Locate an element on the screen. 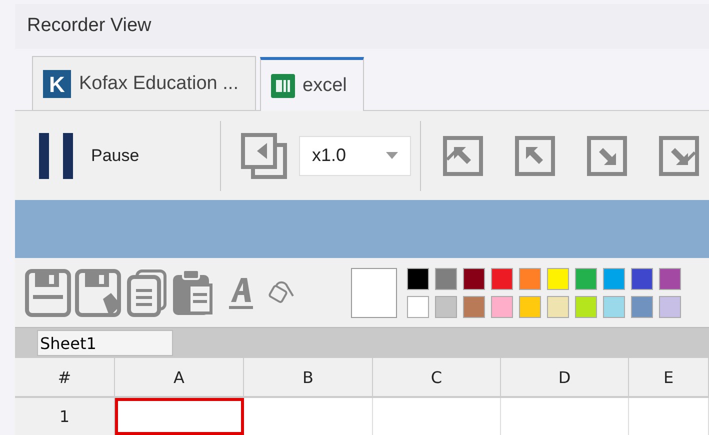 This screenshot has width=709, height=435. font-button is located at coordinates (241, 293).